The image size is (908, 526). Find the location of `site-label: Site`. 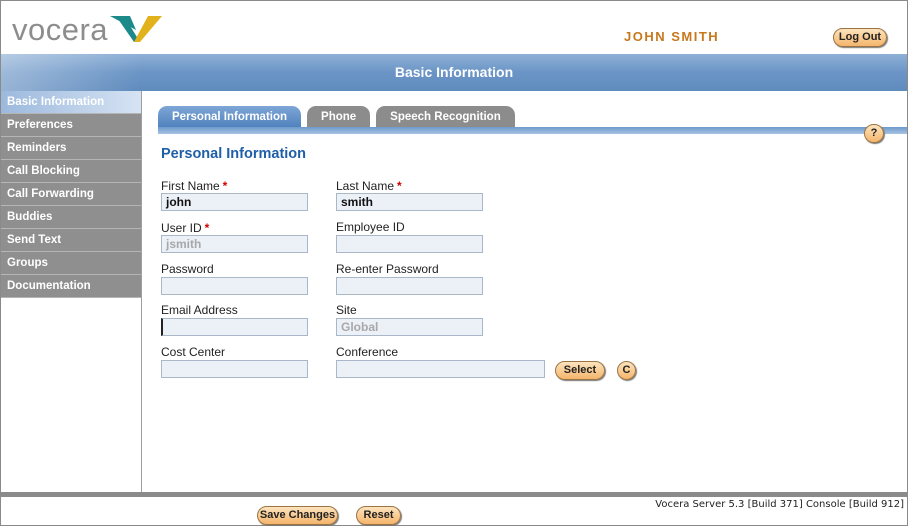

site-label: Site is located at coordinates (346, 310).